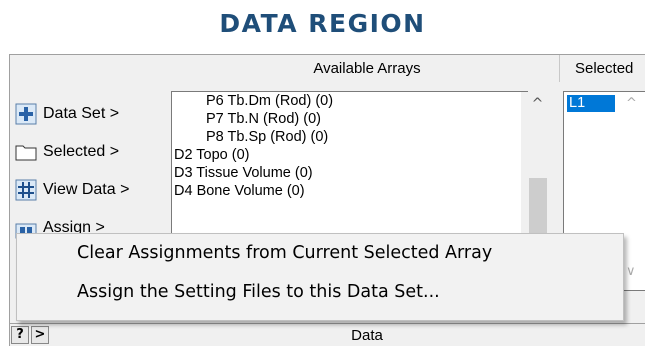  What do you see at coordinates (349, 119) in the screenshot?
I see `list-item: P7 Tb.N (Rod) (0)` at bounding box center [349, 119].